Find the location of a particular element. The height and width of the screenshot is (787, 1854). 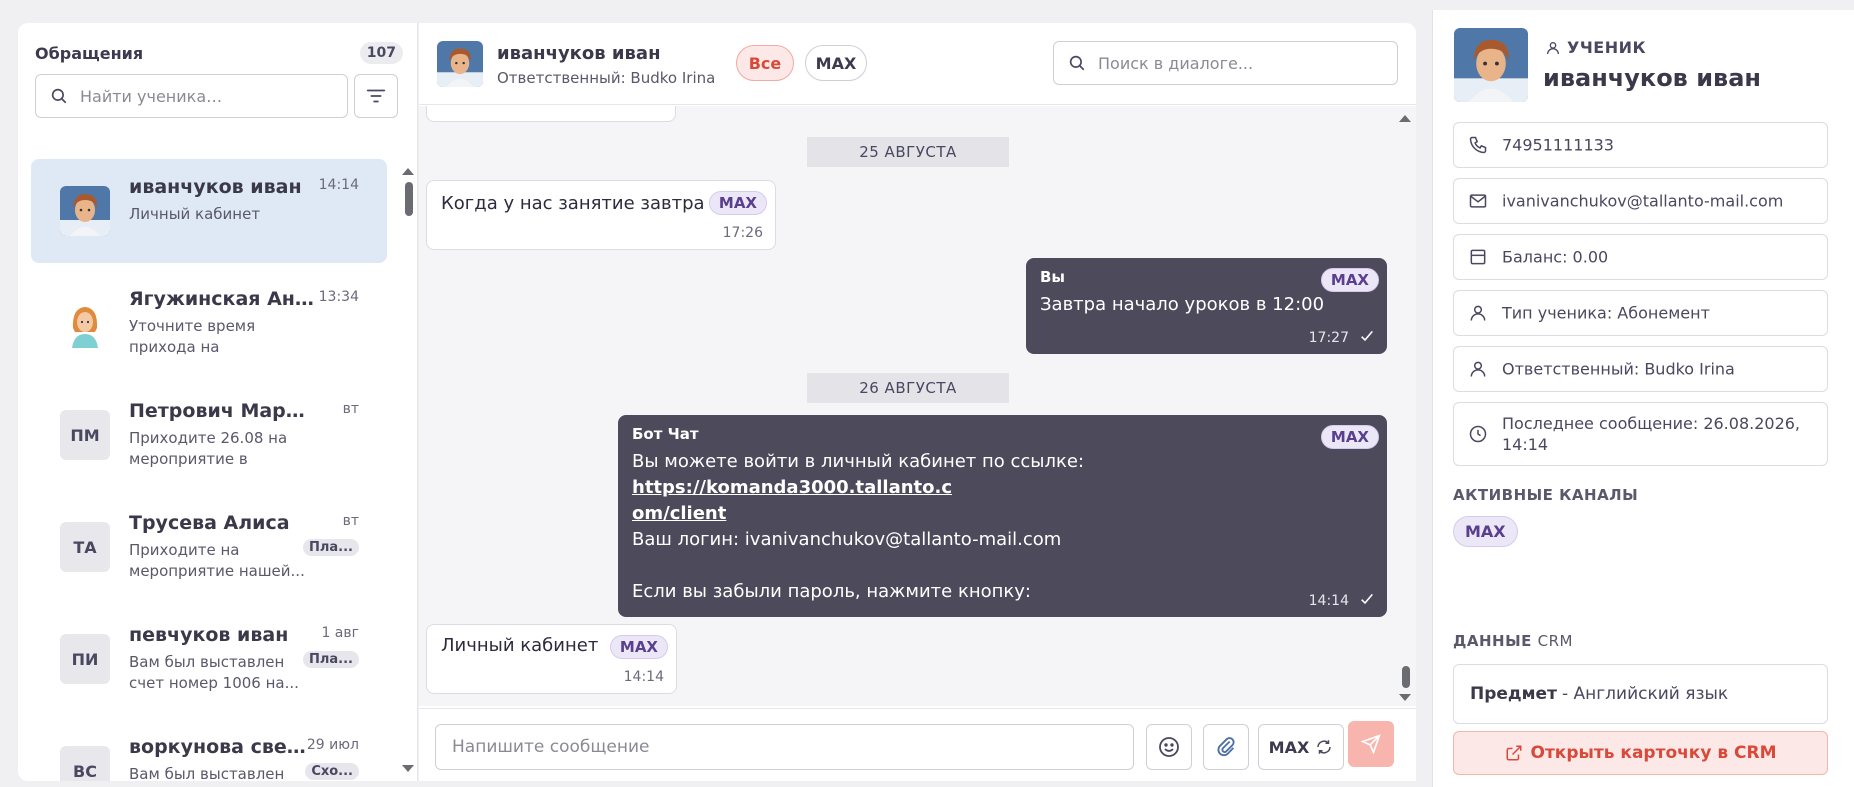

cabinet-link-continuation: om/client is located at coordinates (679, 513).